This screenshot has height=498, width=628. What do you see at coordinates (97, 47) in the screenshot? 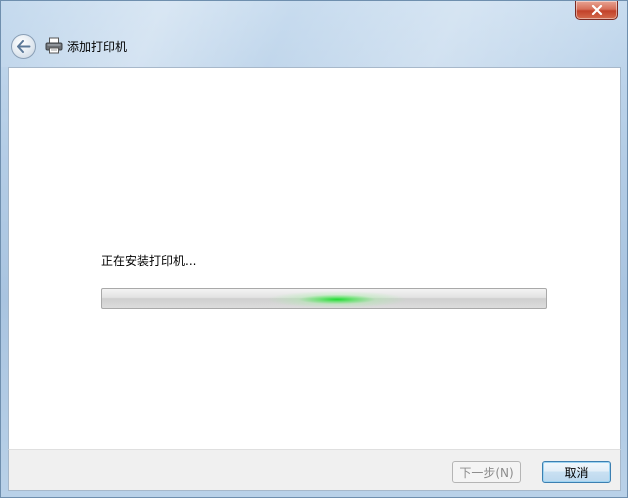
I see `window-title: 添加打印机` at bounding box center [97, 47].